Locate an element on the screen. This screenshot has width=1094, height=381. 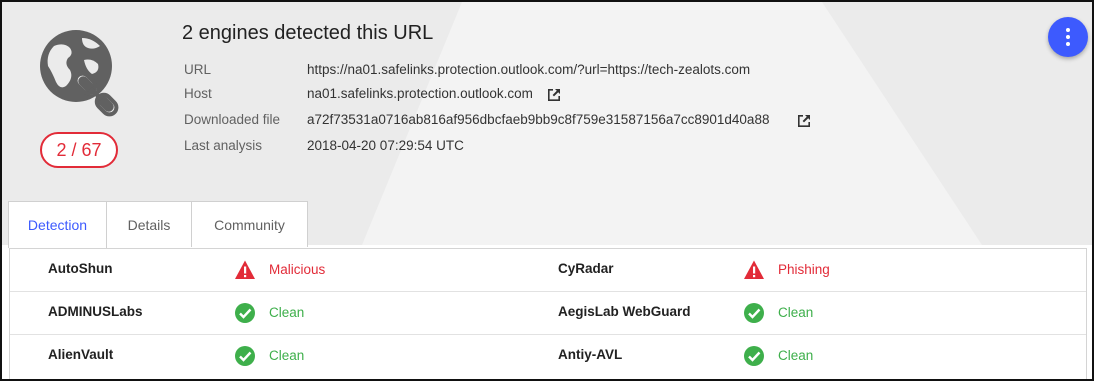
table-row: AutoShun Malicious CyRadar Phishing is located at coordinates (548, 270).